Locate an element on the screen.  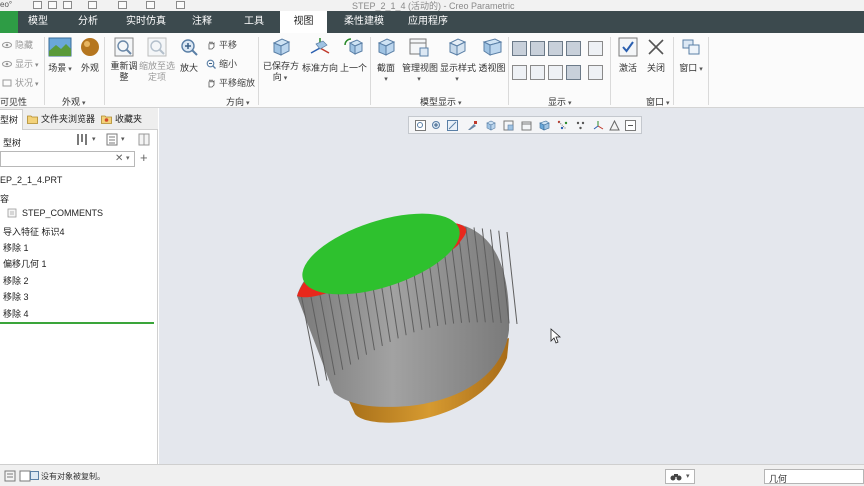
tree-item-step-comments: STEP_COMMENTS is located at coordinates (53, 213).